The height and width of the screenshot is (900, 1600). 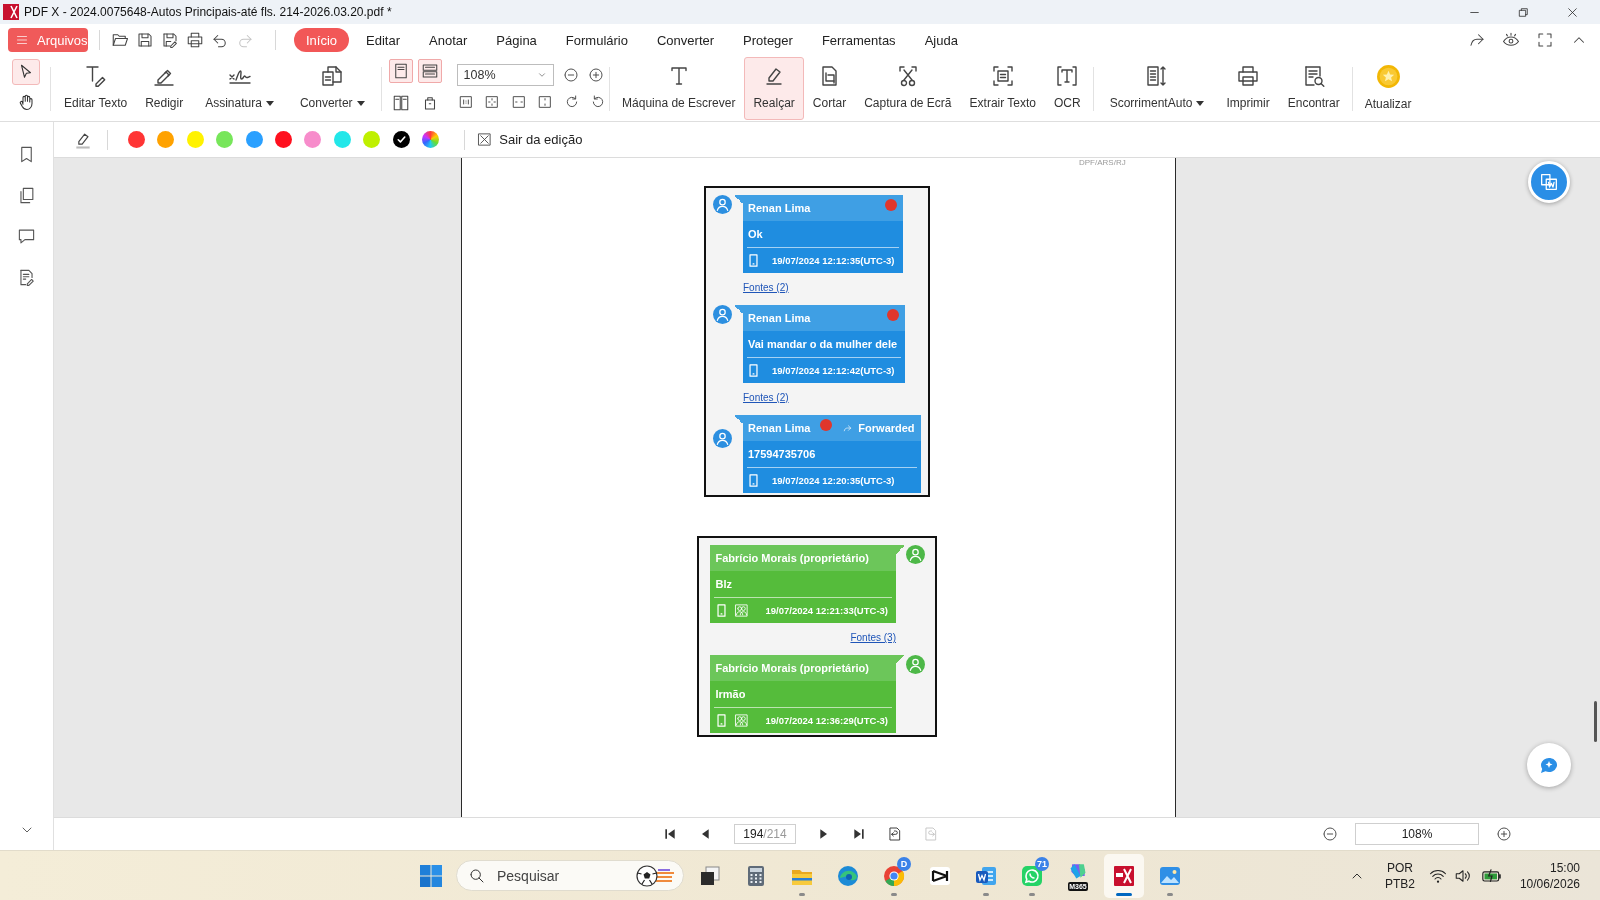 What do you see at coordinates (829, 88) in the screenshot?
I see `crop-button: Cortar` at bounding box center [829, 88].